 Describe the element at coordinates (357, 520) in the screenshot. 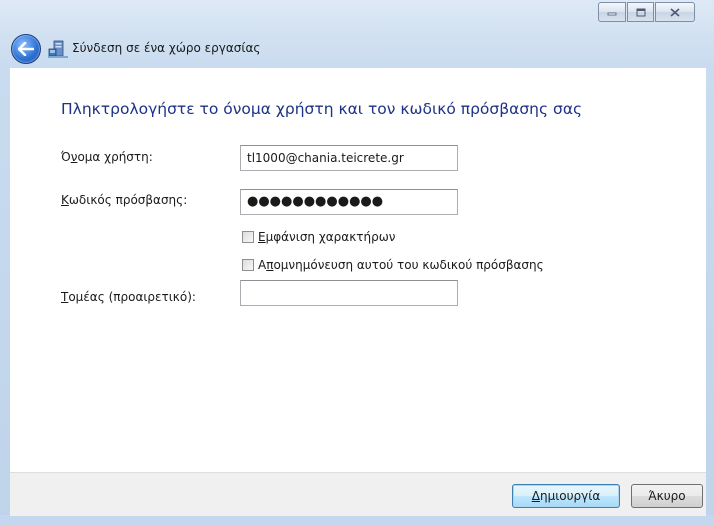

I see `window-frame-bottom` at that location.